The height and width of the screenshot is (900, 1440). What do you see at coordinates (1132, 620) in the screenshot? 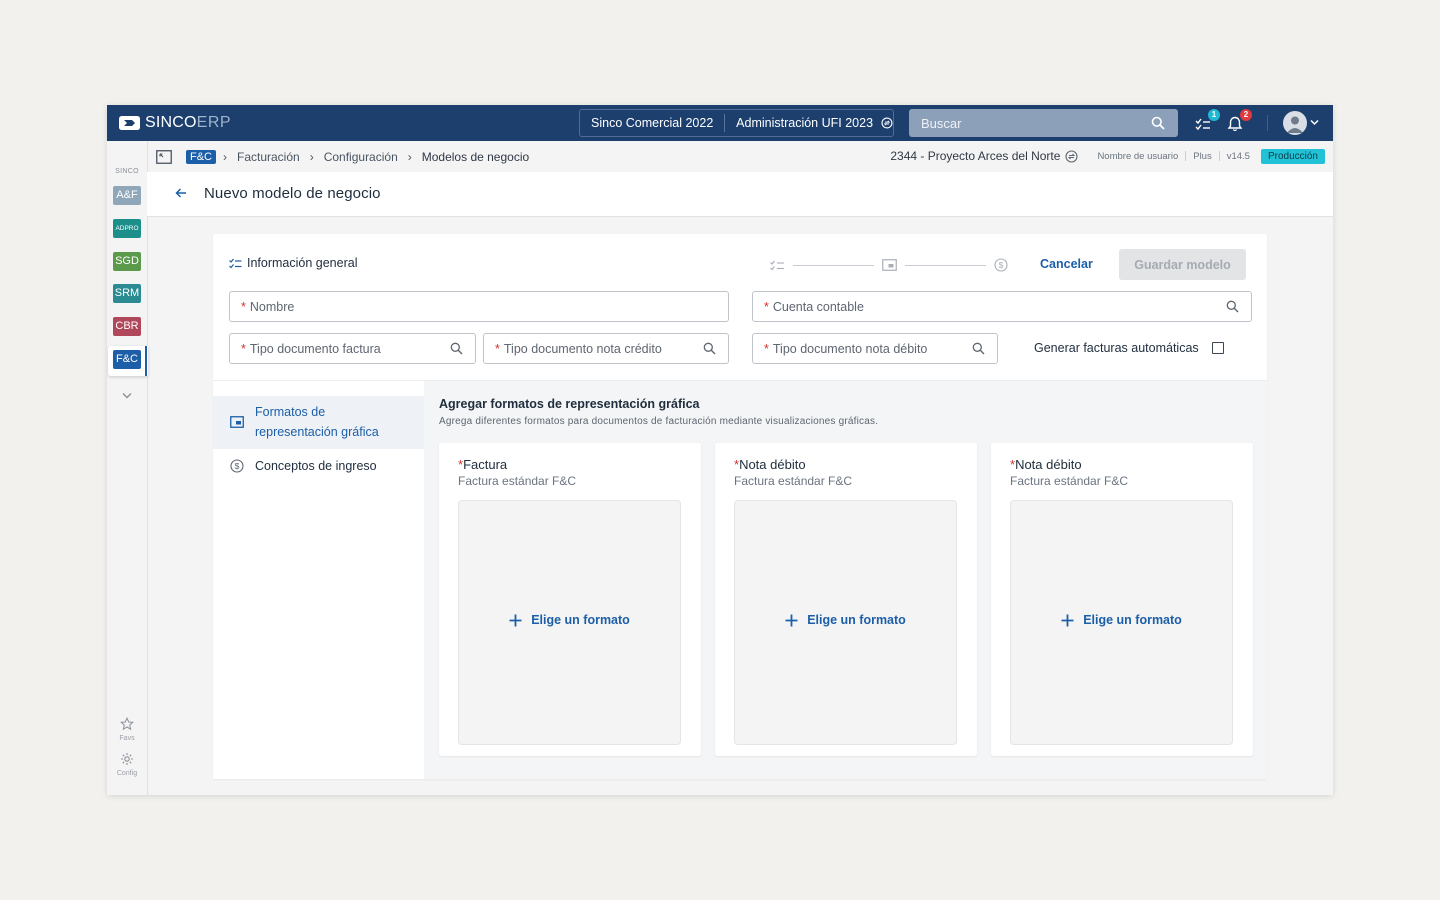
I see `choose-format-label: Elige un formato` at bounding box center [1132, 620].